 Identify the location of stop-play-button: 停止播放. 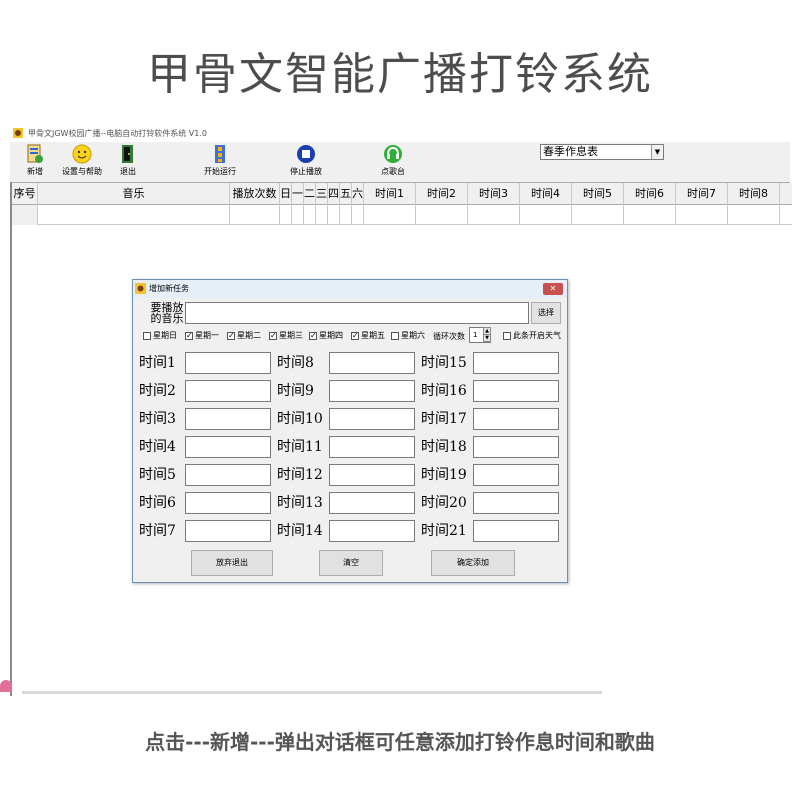
(306, 162).